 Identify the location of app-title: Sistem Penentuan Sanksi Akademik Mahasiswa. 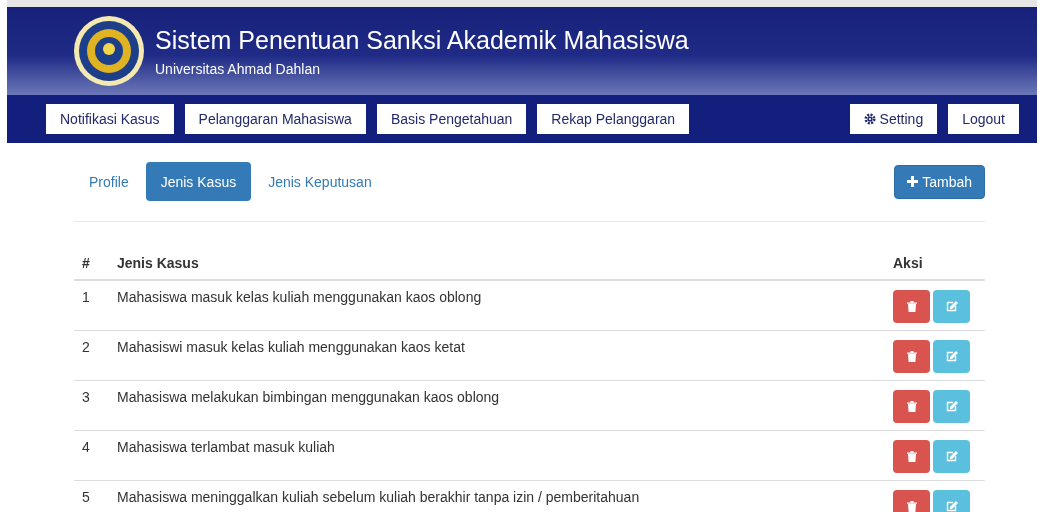
(422, 40).